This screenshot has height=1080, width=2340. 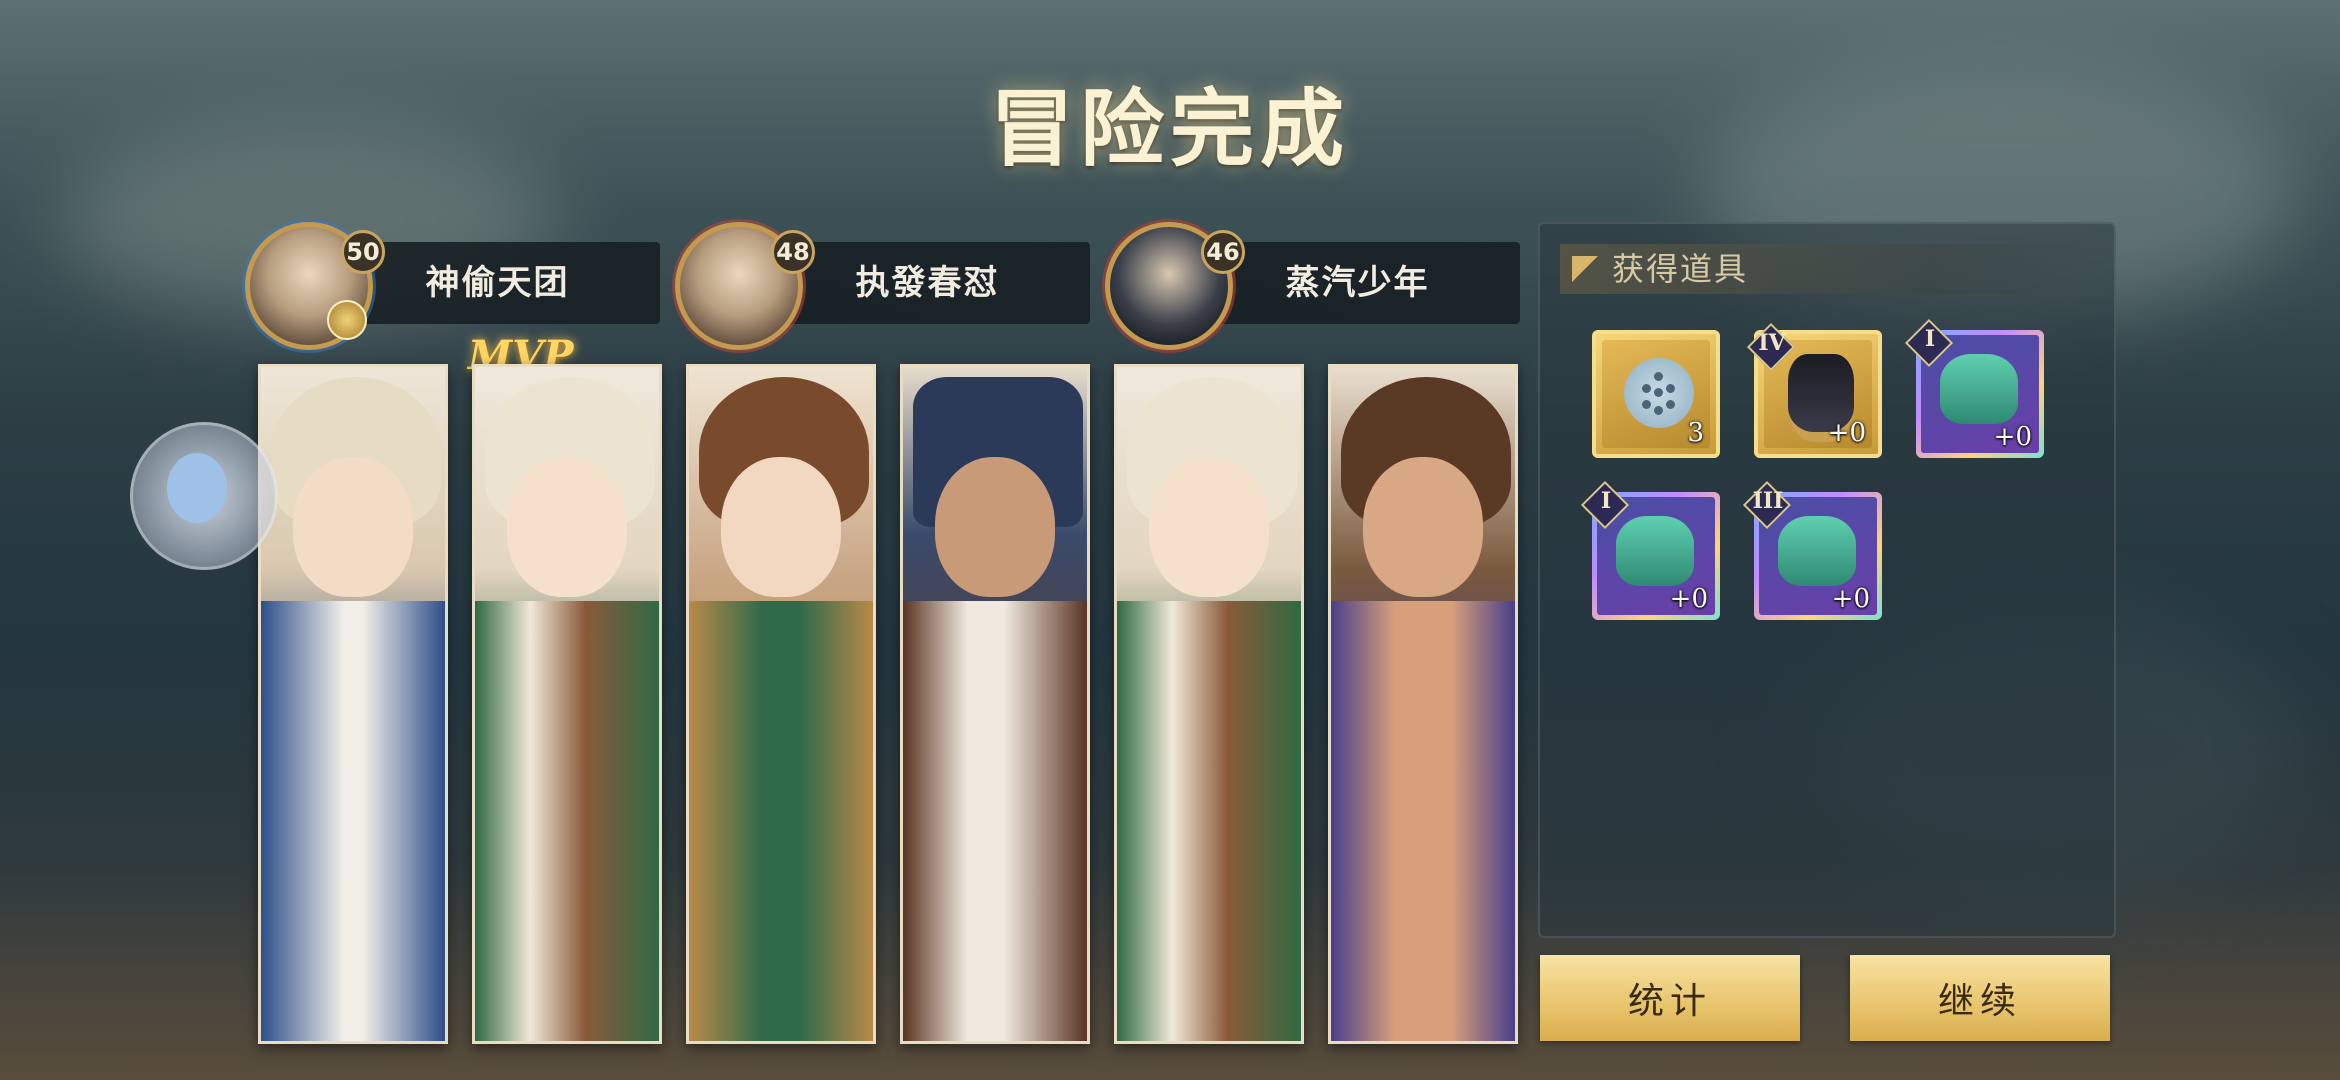 What do you see at coordinates (347, 320) in the screenshot?
I see `medal-icon` at bounding box center [347, 320].